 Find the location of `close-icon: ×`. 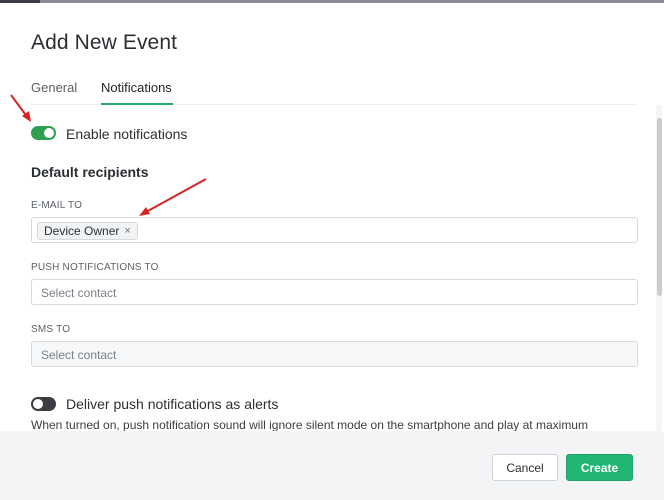

close-icon: × is located at coordinates (127, 231).